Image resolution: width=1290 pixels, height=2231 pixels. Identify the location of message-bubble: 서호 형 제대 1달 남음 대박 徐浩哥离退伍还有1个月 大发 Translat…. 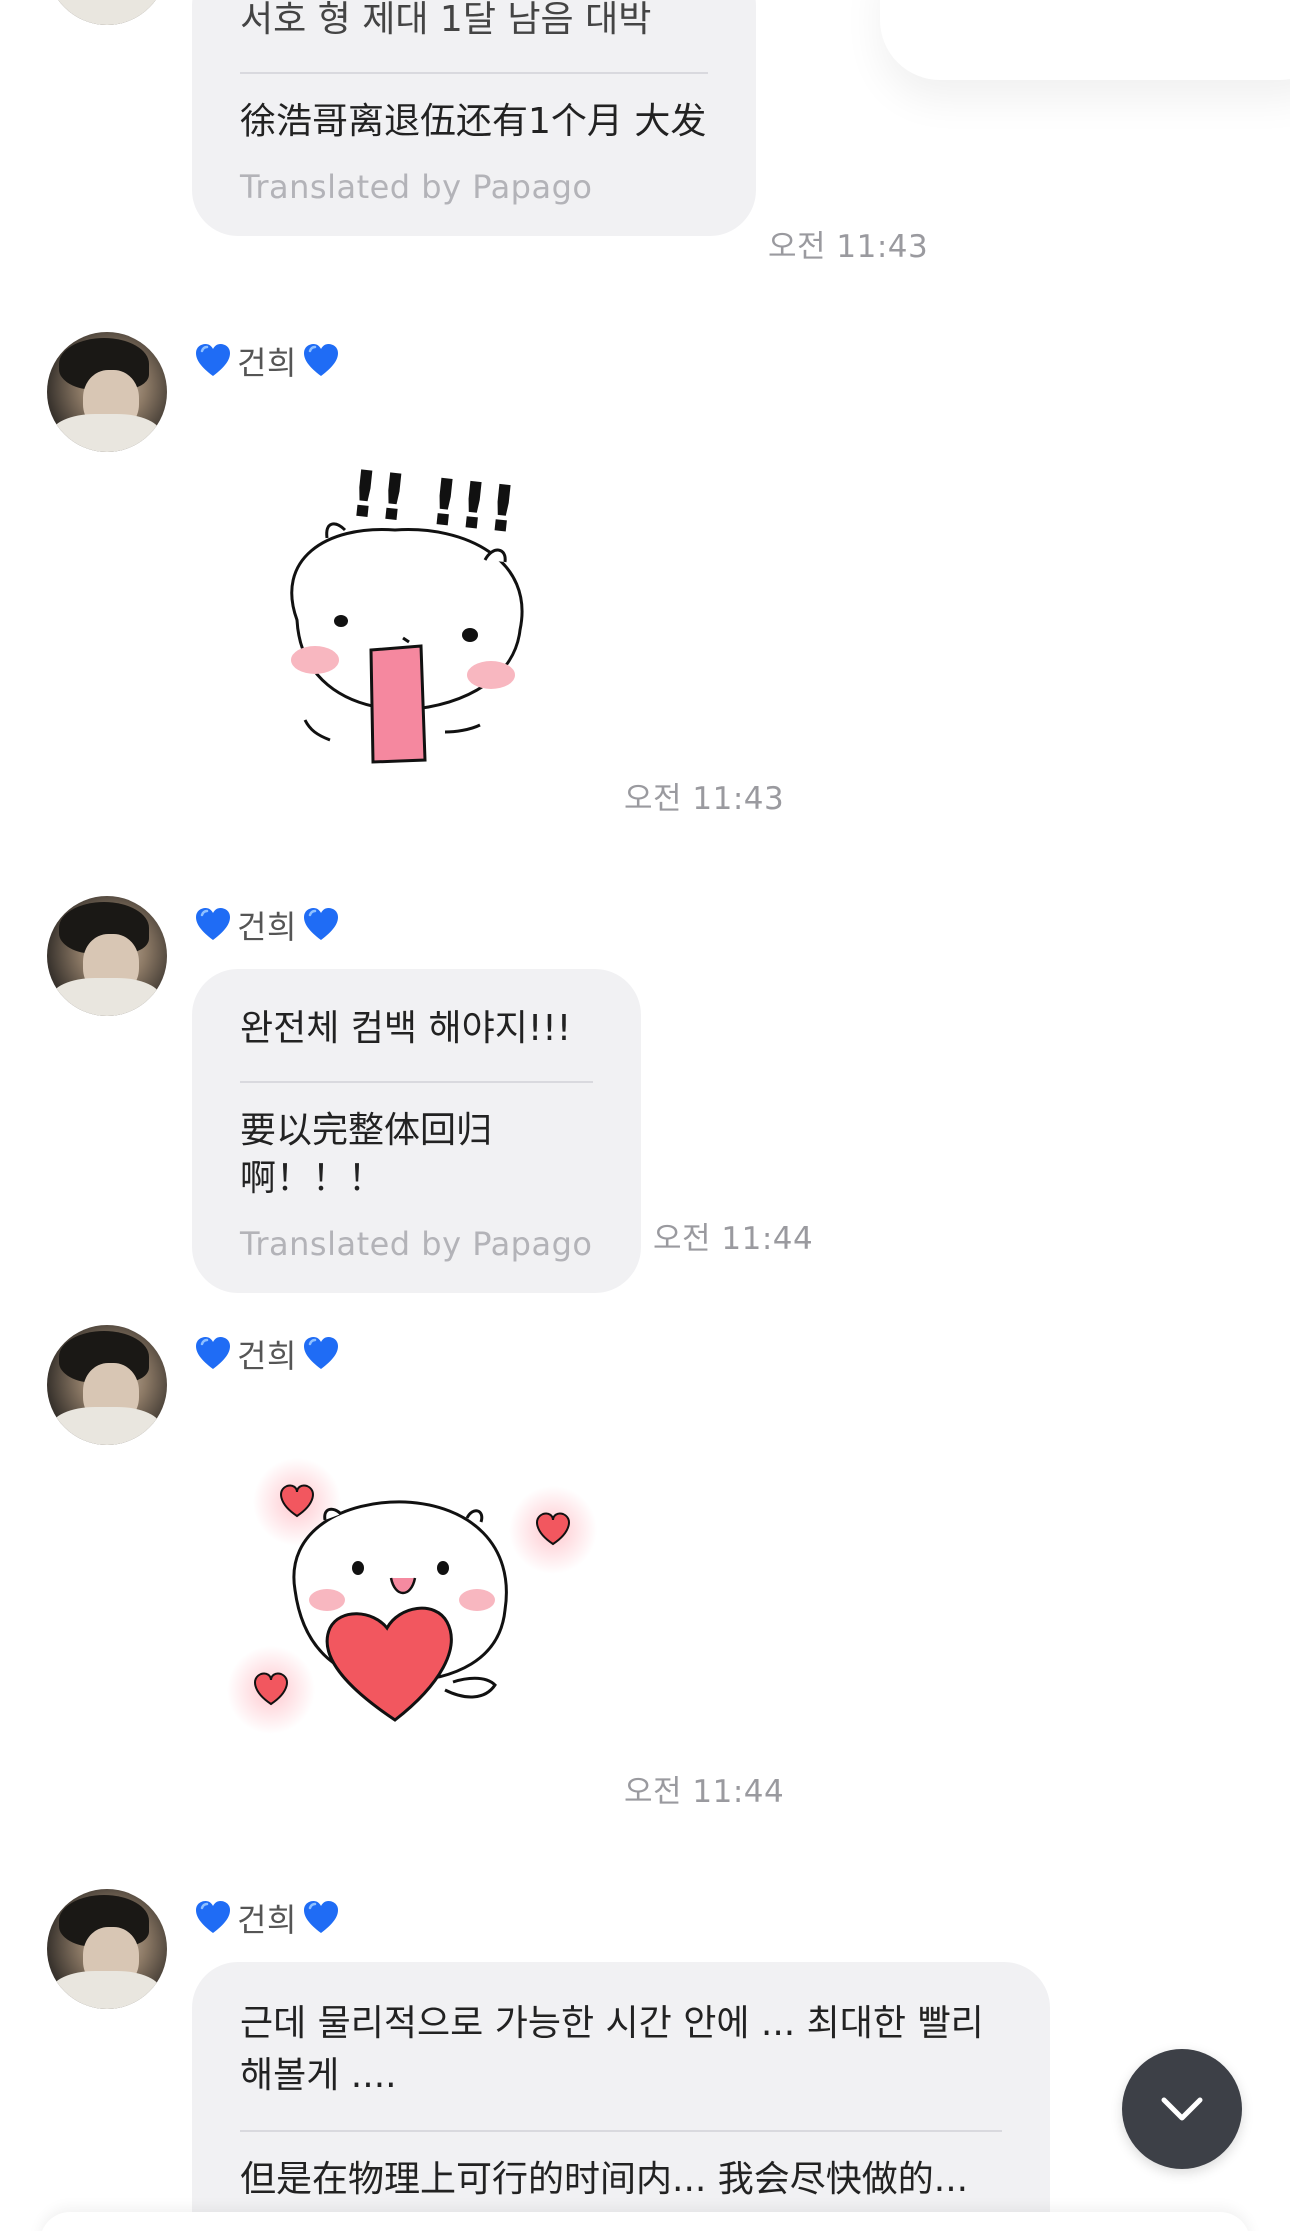
(474, 118).